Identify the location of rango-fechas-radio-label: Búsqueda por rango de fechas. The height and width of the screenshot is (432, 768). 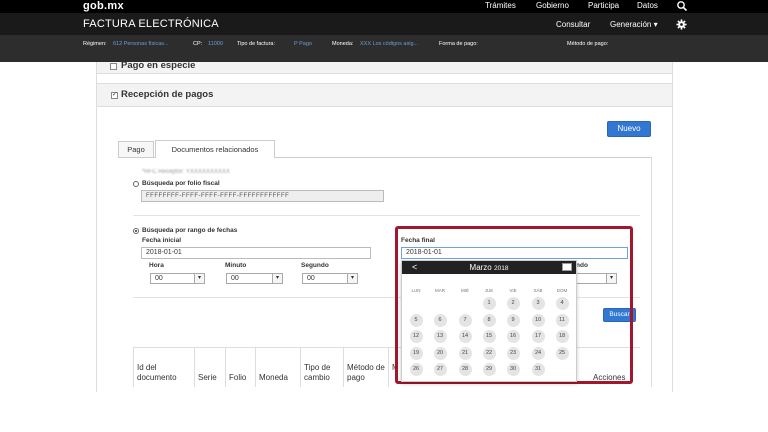
(190, 230).